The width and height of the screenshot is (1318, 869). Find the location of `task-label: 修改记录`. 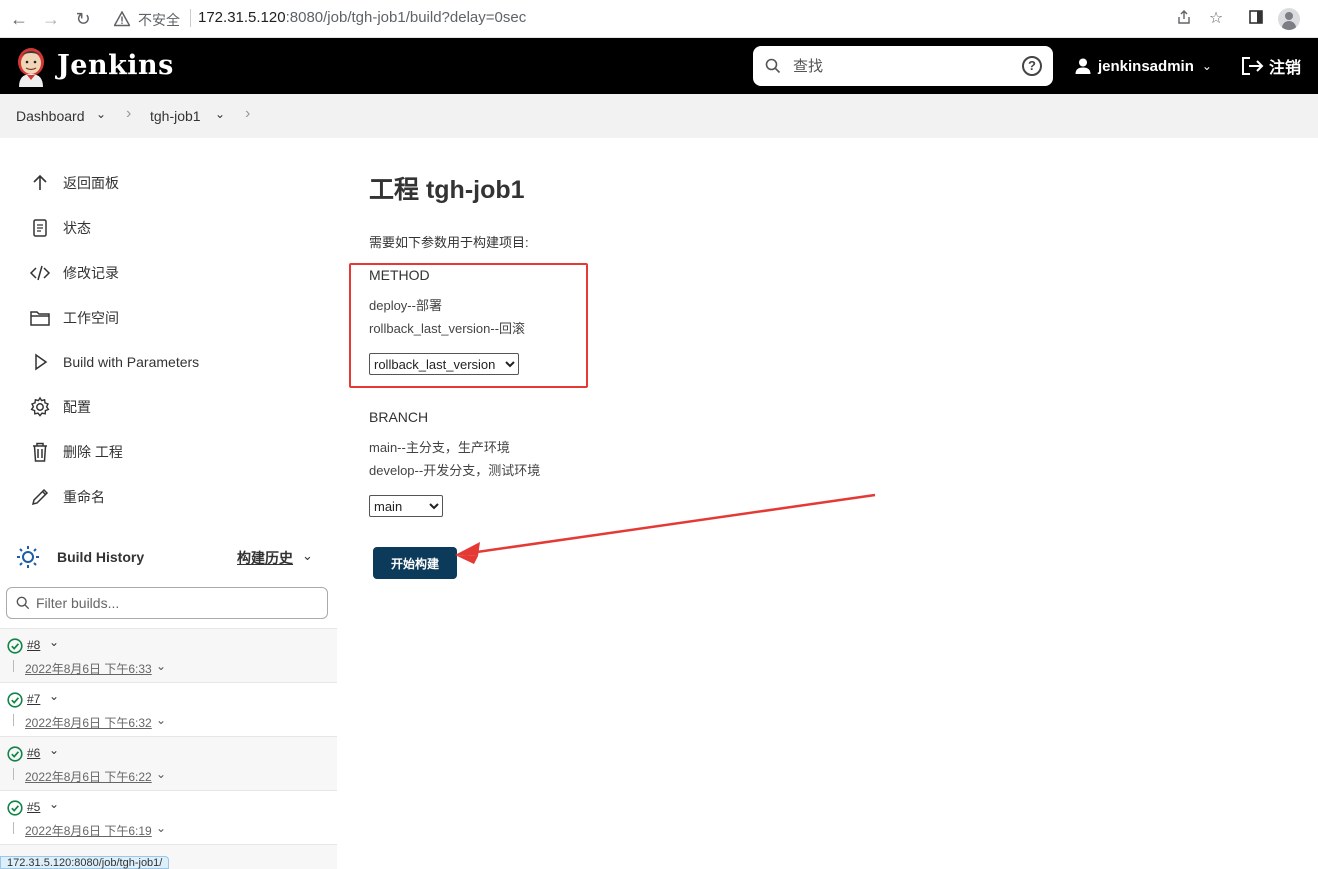

task-label: 修改记录 is located at coordinates (91, 273).